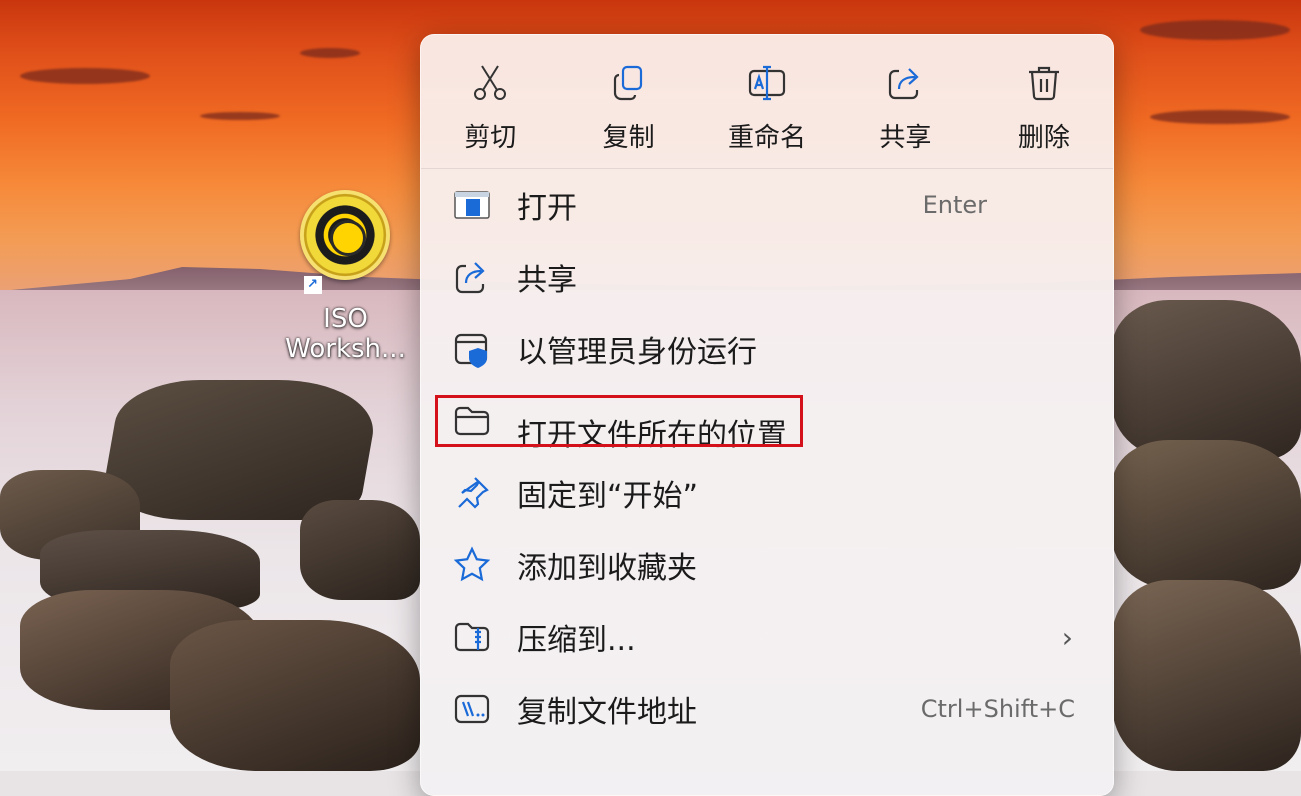 The image size is (1301, 796). Describe the element at coordinates (767, 138) in the screenshot. I see `rename-label: 重命名` at that location.